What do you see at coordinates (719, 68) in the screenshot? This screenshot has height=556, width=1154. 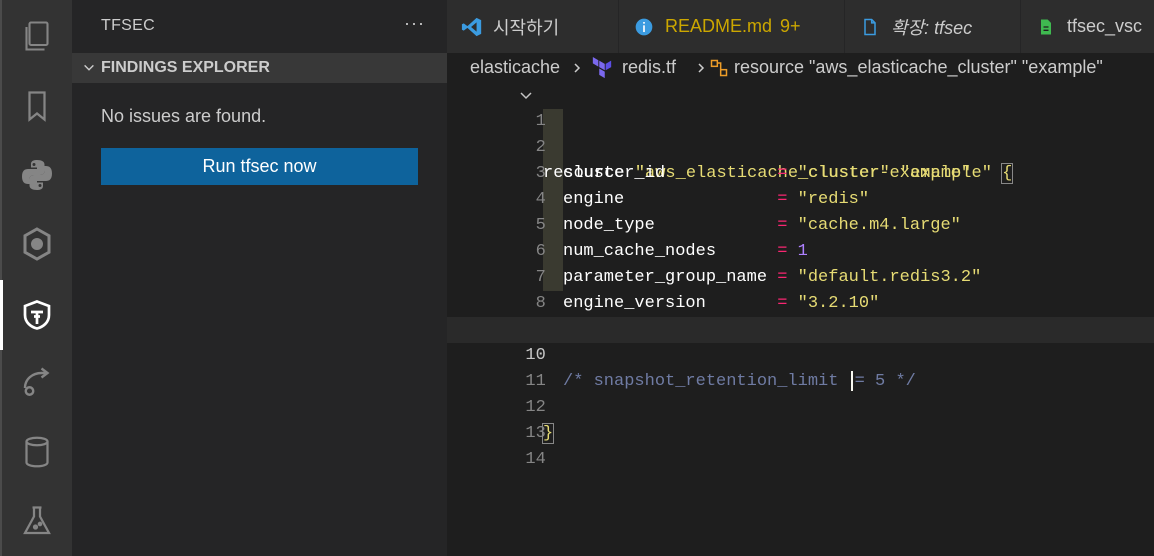 I see `symbol-structure-icon` at bounding box center [719, 68].